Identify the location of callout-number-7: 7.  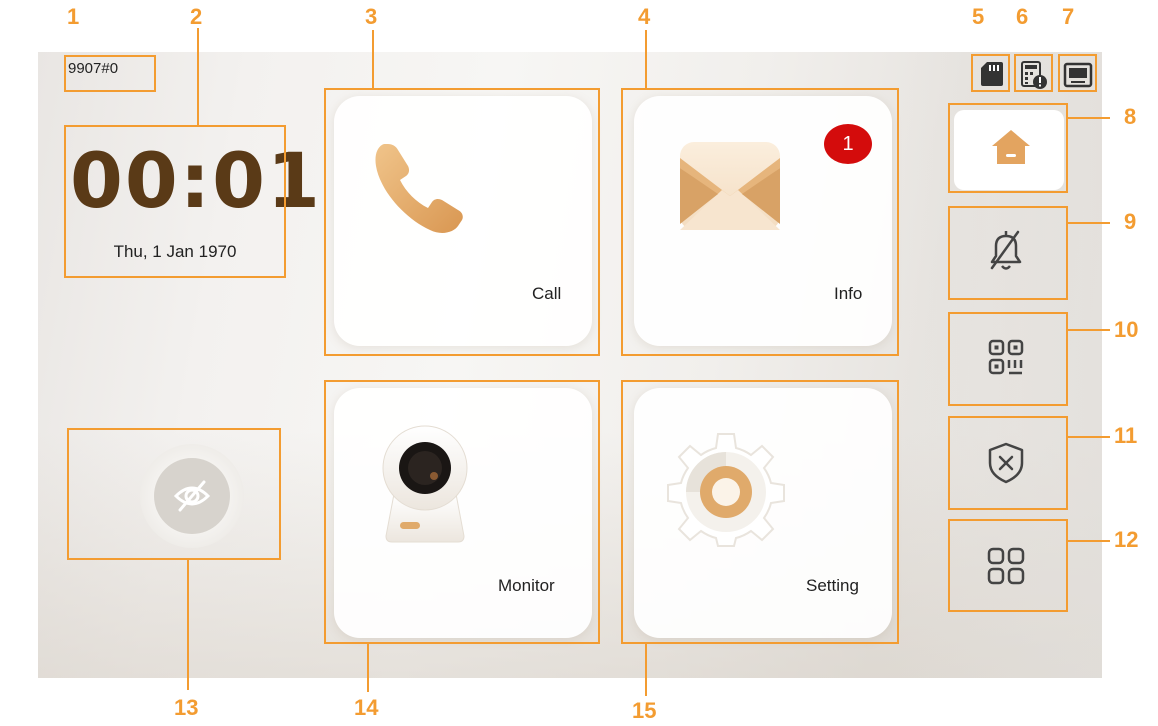
(1068, 16).